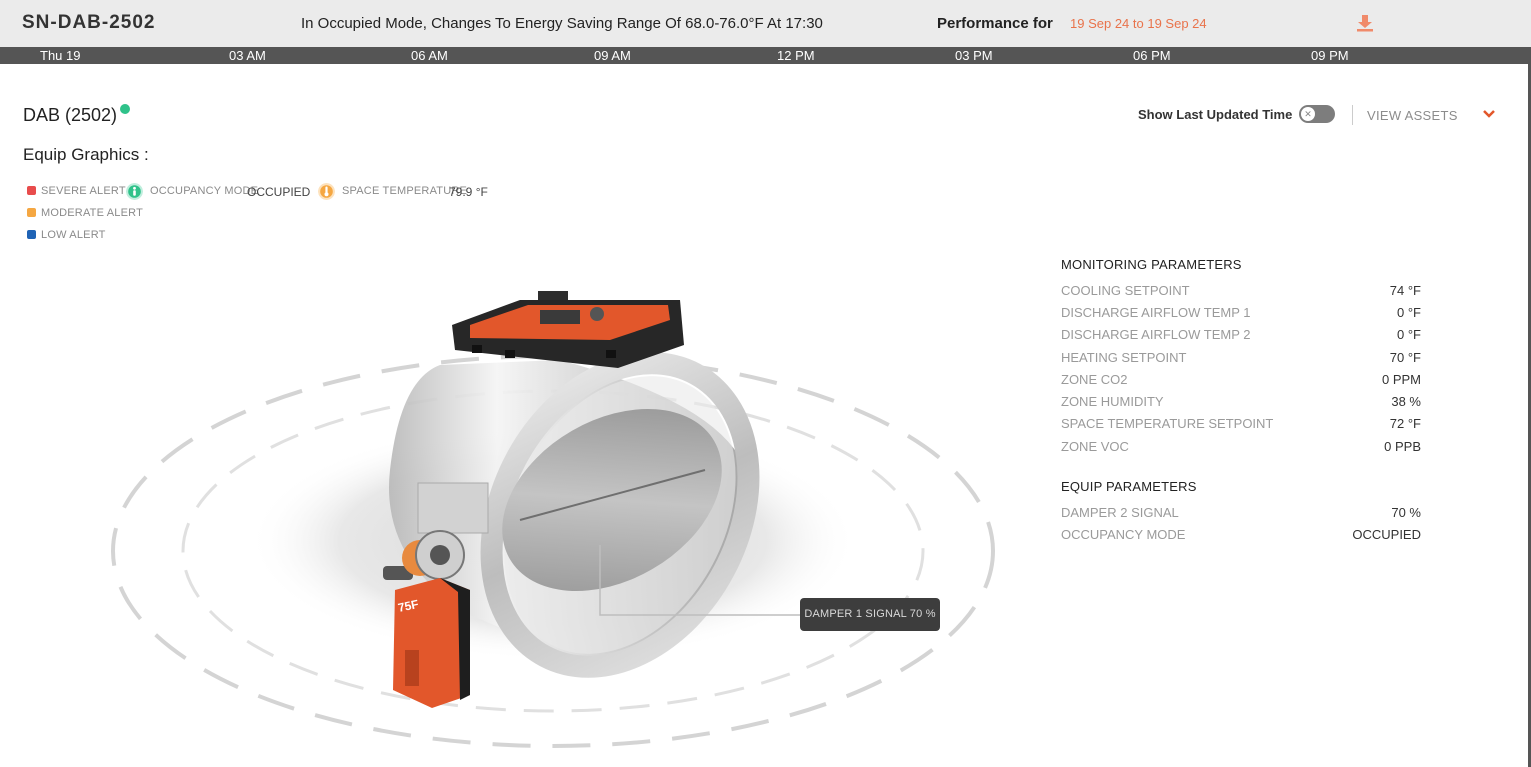 The height and width of the screenshot is (767, 1531). Describe the element at coordinates (1120, 512) in the screenshot. I see `param-name: DAMPER 2 SIGNAL` at that location.